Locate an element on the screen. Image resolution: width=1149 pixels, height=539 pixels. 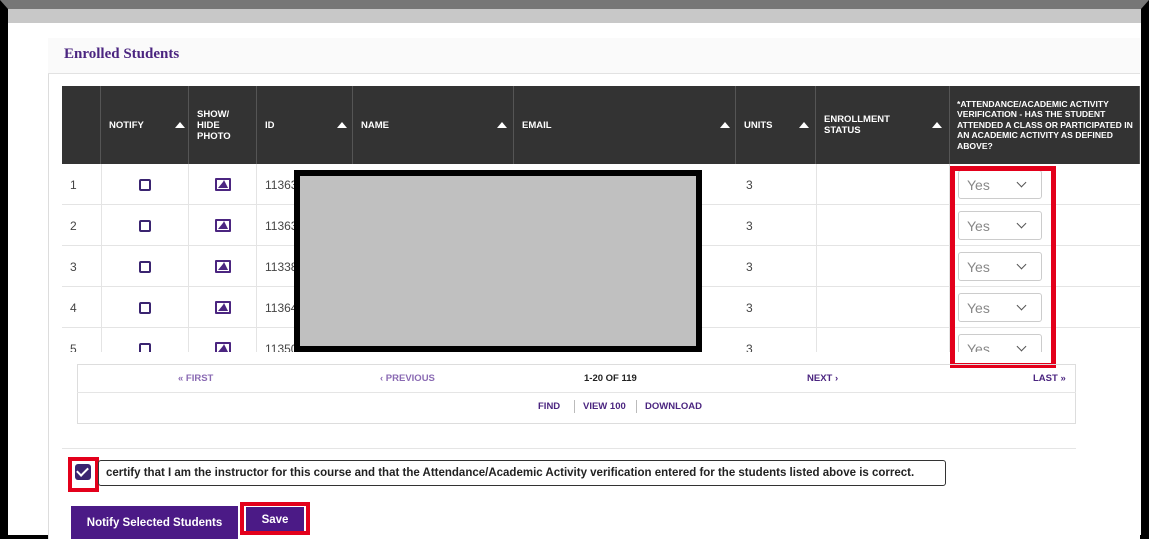
header-photo-label: SHOW/ HIDE PHOTO is located at coordinates (214, 125).